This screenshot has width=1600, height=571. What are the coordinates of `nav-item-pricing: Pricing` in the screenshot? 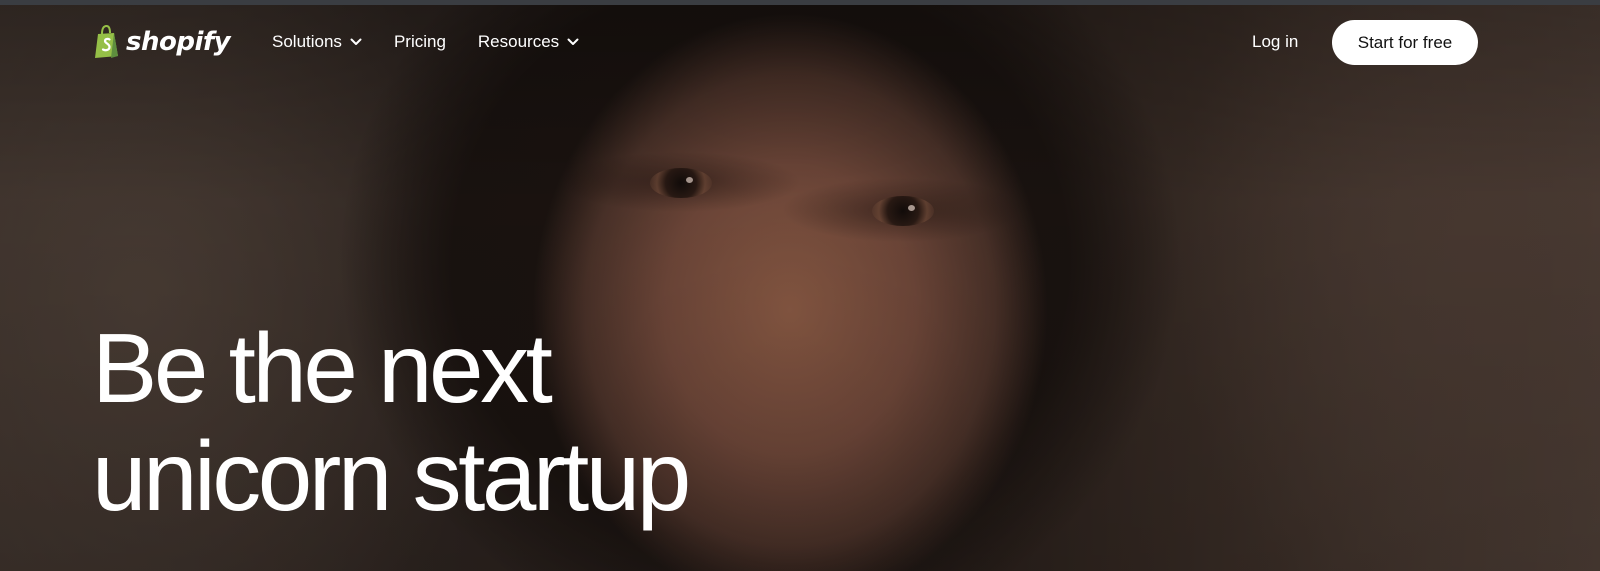 It's located at (420, 42).